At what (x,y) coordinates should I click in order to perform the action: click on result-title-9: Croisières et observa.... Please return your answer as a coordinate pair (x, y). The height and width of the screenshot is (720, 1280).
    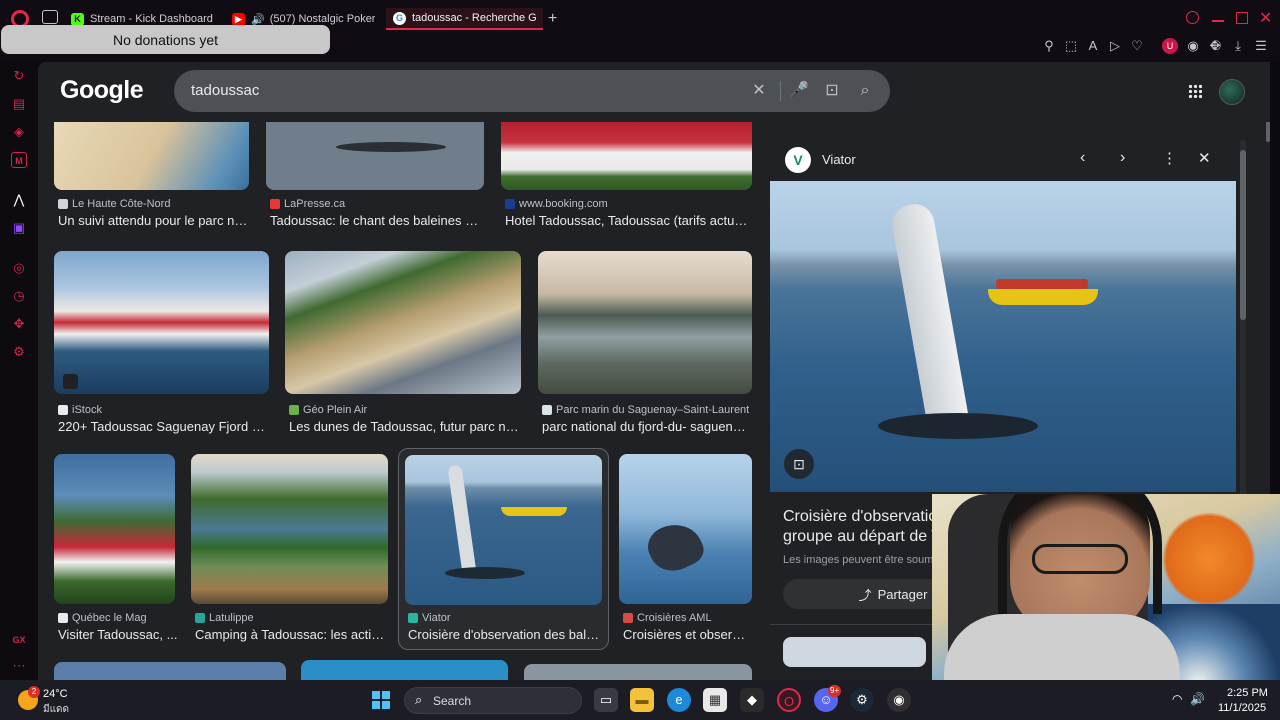
    Looking at the image, I should click on (686, 634).